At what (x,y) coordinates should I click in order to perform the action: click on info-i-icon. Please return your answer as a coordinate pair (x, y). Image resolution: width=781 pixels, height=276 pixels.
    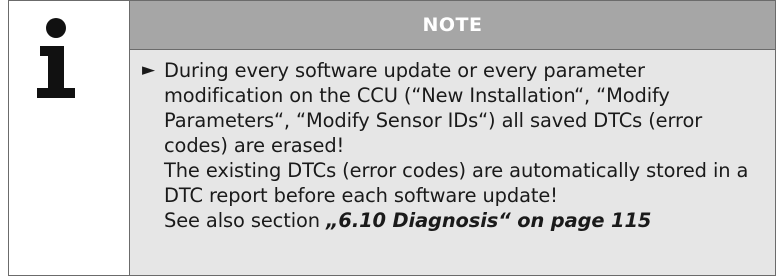
    Looking at the image, I should click on (69, 61).